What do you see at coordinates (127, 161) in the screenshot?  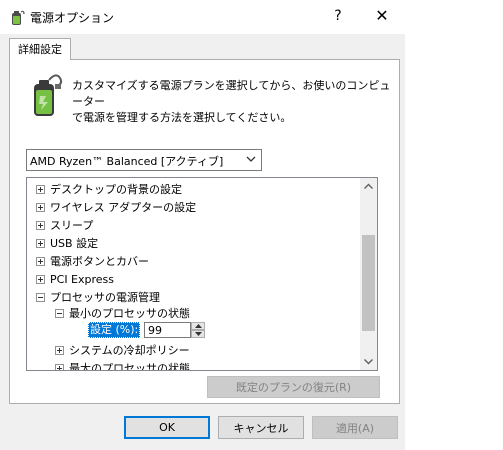 I see `power-plan-selected-value: AMD Ryzen™ Balanced [アクティブ]` at bounding box center [127, 161].